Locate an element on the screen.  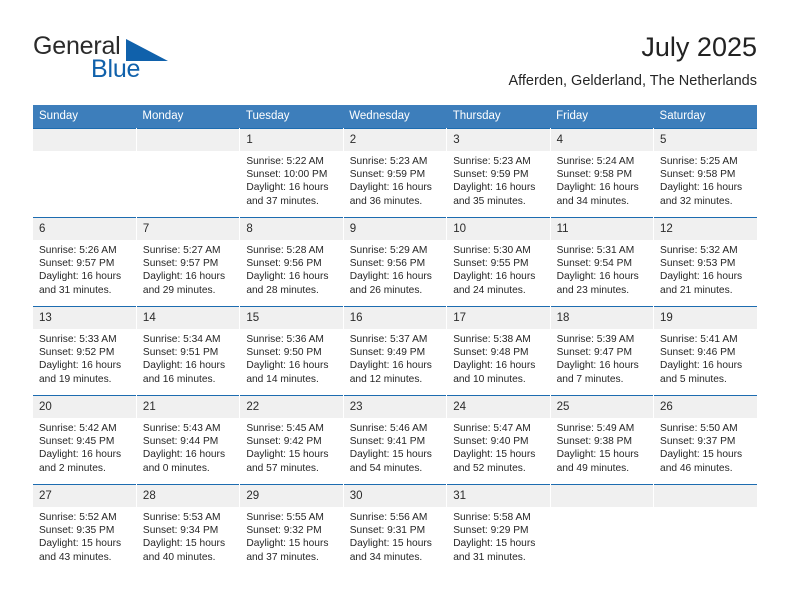
day-number: 20 is located at coordinates (84, 407).